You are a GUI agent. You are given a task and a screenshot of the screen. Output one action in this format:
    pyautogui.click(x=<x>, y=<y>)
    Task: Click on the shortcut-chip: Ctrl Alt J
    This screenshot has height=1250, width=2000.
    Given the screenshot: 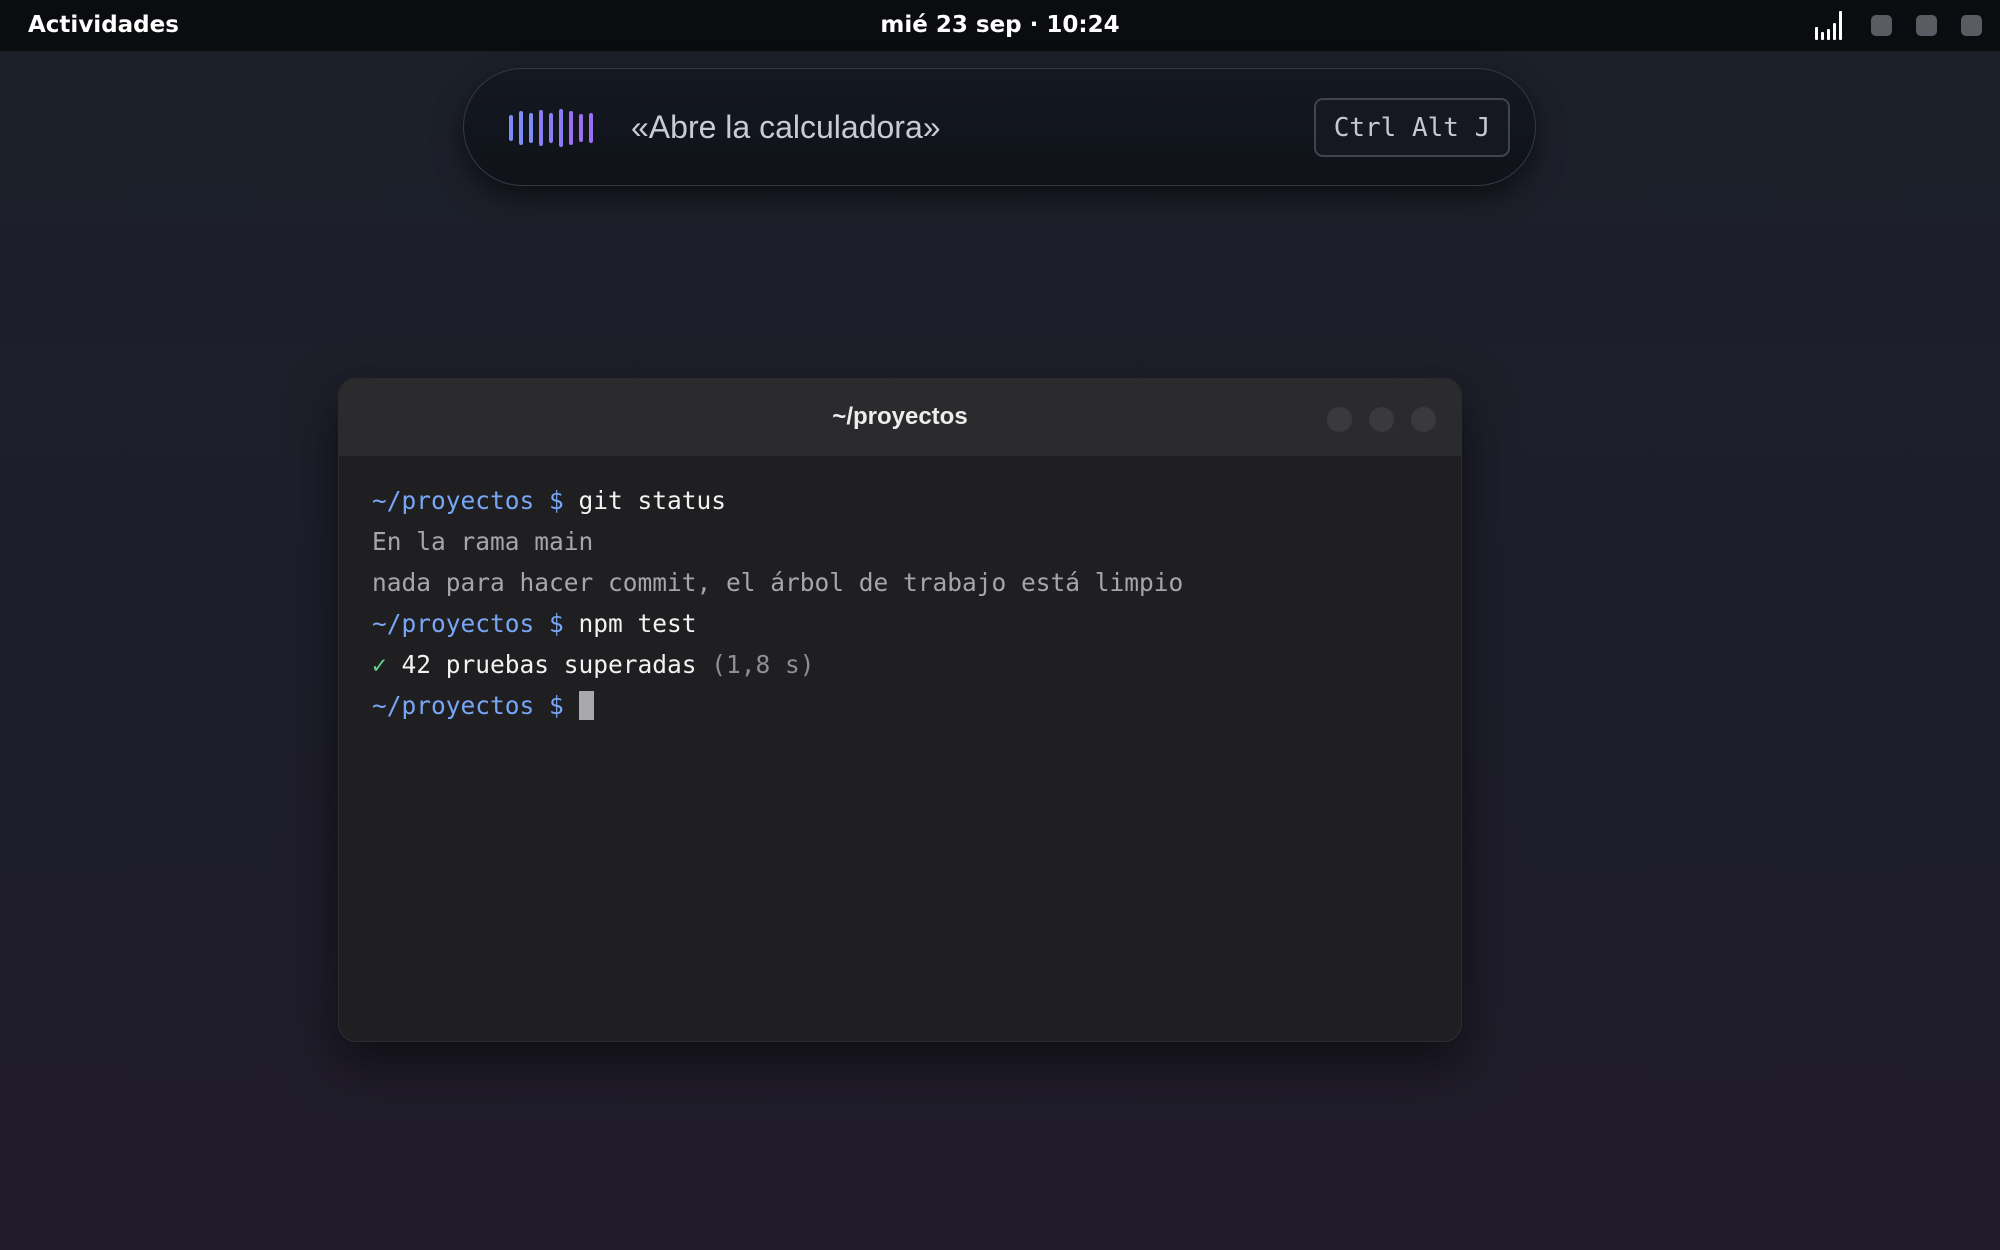 What is the action you would take?
    pyautogui.click(x=1412, y=127)
    